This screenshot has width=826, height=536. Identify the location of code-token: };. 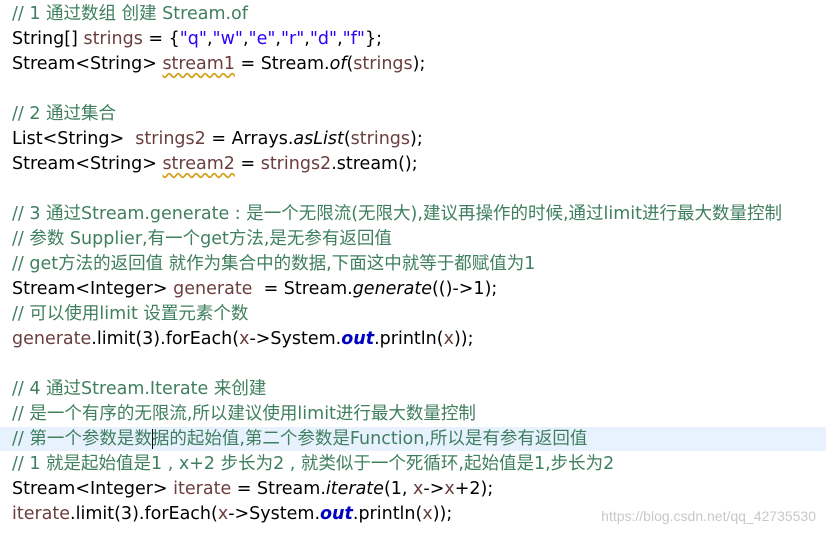
(373, 39).